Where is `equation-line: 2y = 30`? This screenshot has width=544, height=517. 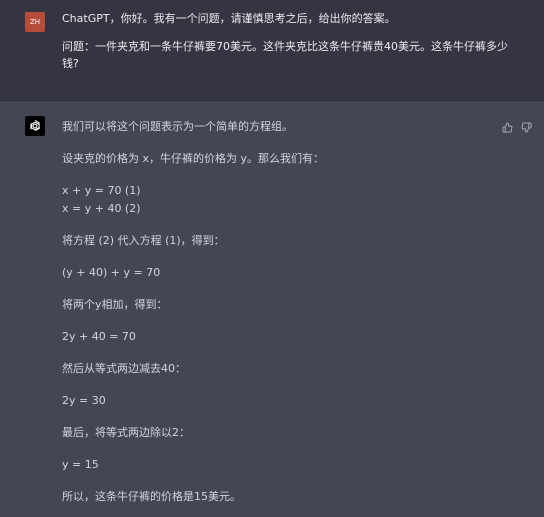 equation-line: 2y = 30 is located at coordinates (84, 400).